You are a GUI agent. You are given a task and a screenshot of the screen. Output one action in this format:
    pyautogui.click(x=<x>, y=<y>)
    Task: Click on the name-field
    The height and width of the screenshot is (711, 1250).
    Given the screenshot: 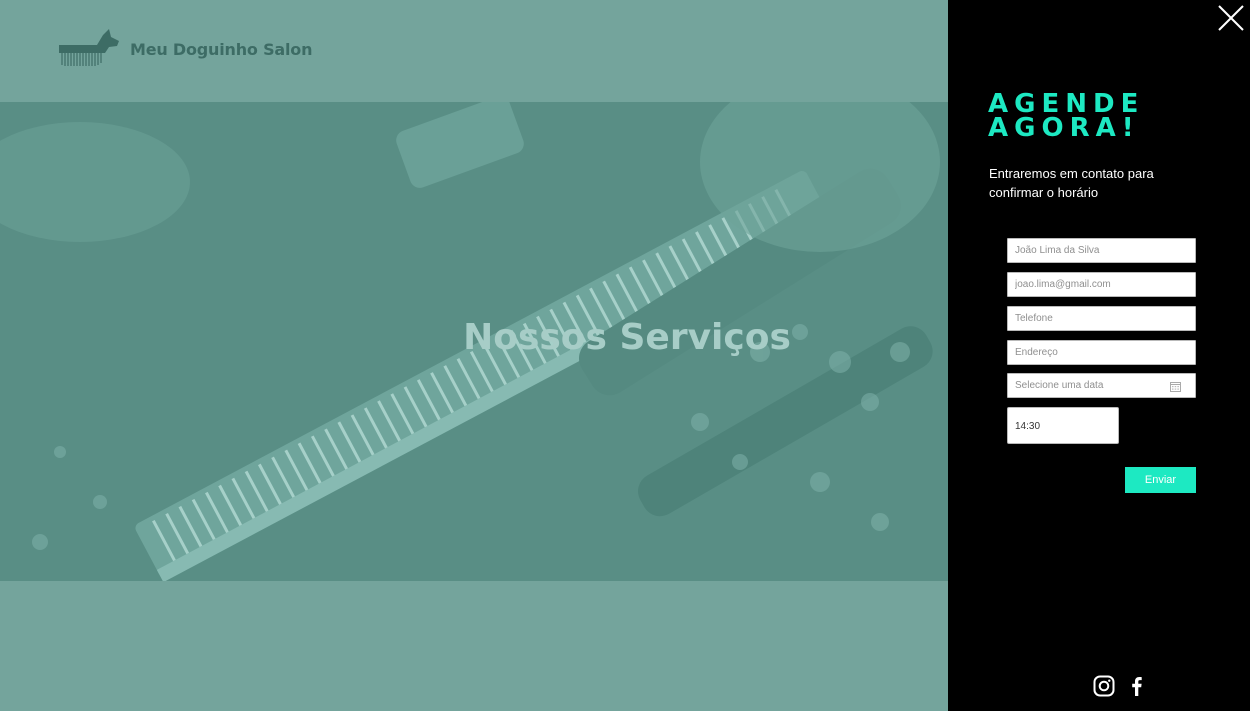 What is the action you would take?
    pyautogui.click(x=1101, y=250)
    